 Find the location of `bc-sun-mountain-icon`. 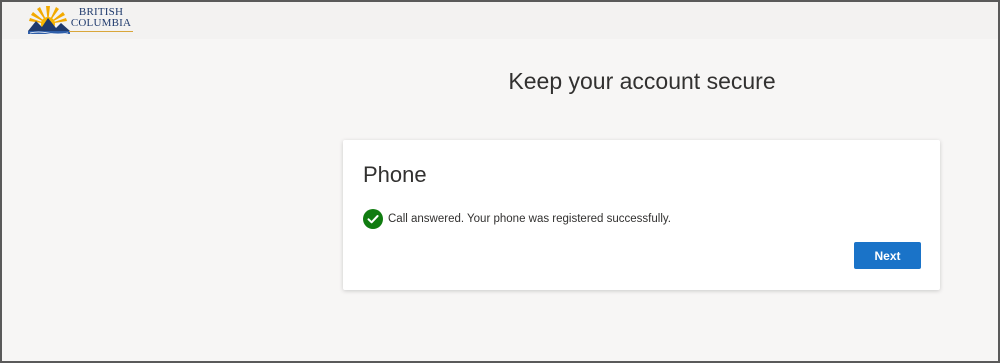

bc-sun-mountain-icon is located at coordinates (49, 20).